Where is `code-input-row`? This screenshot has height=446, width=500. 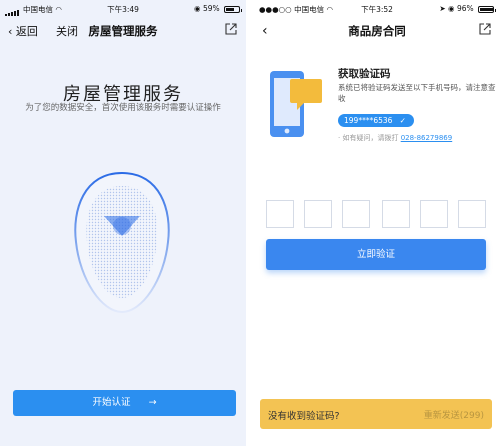
code-input-row is located at coordinates (382, 214).